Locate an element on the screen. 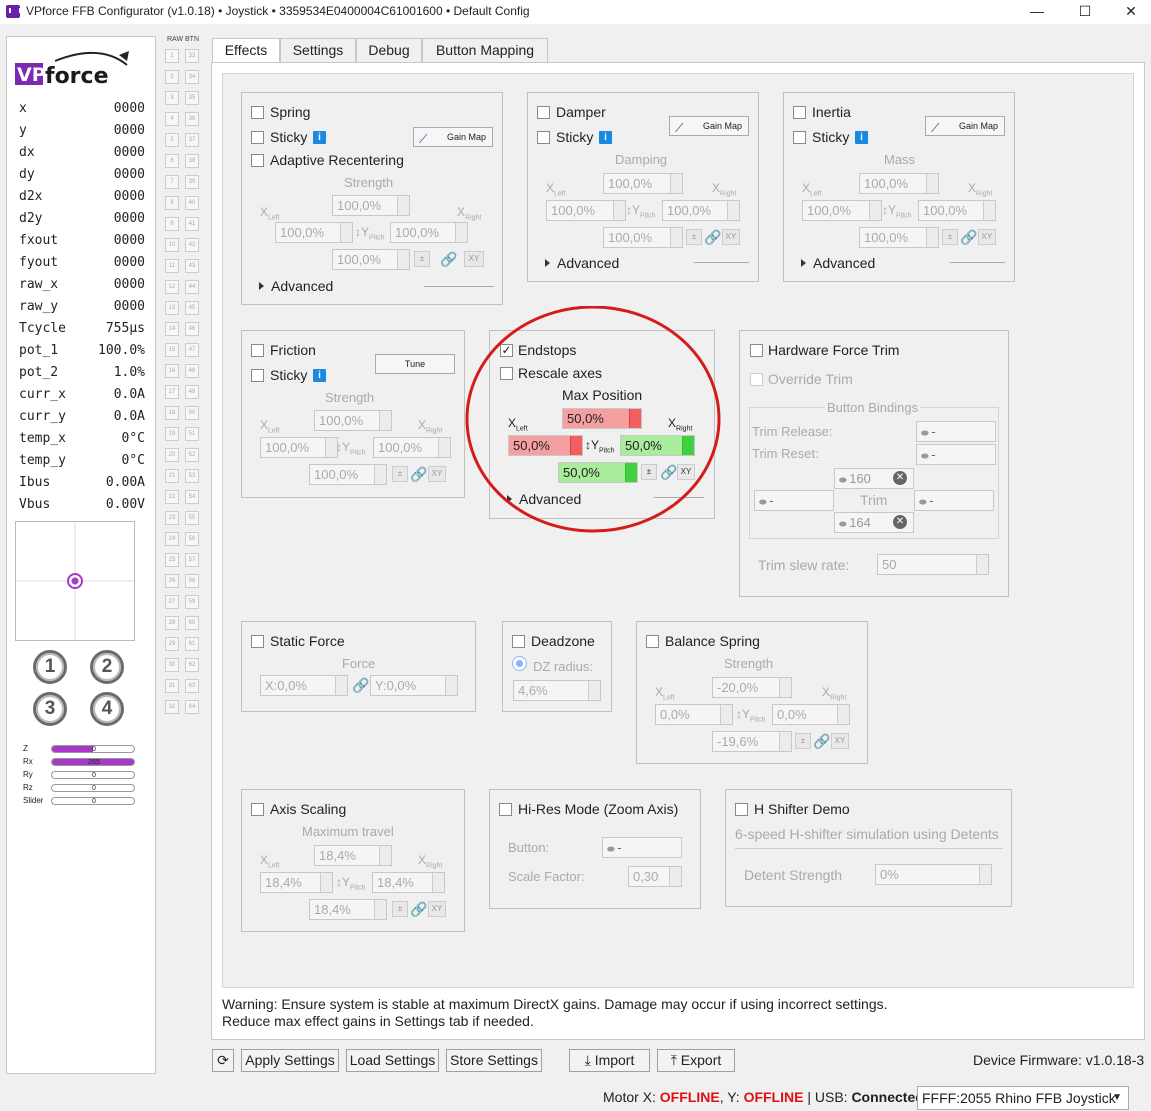 The image size is (1151, 1111). scale-factor-spin: 0,30 is located at coordinates (655, 876).